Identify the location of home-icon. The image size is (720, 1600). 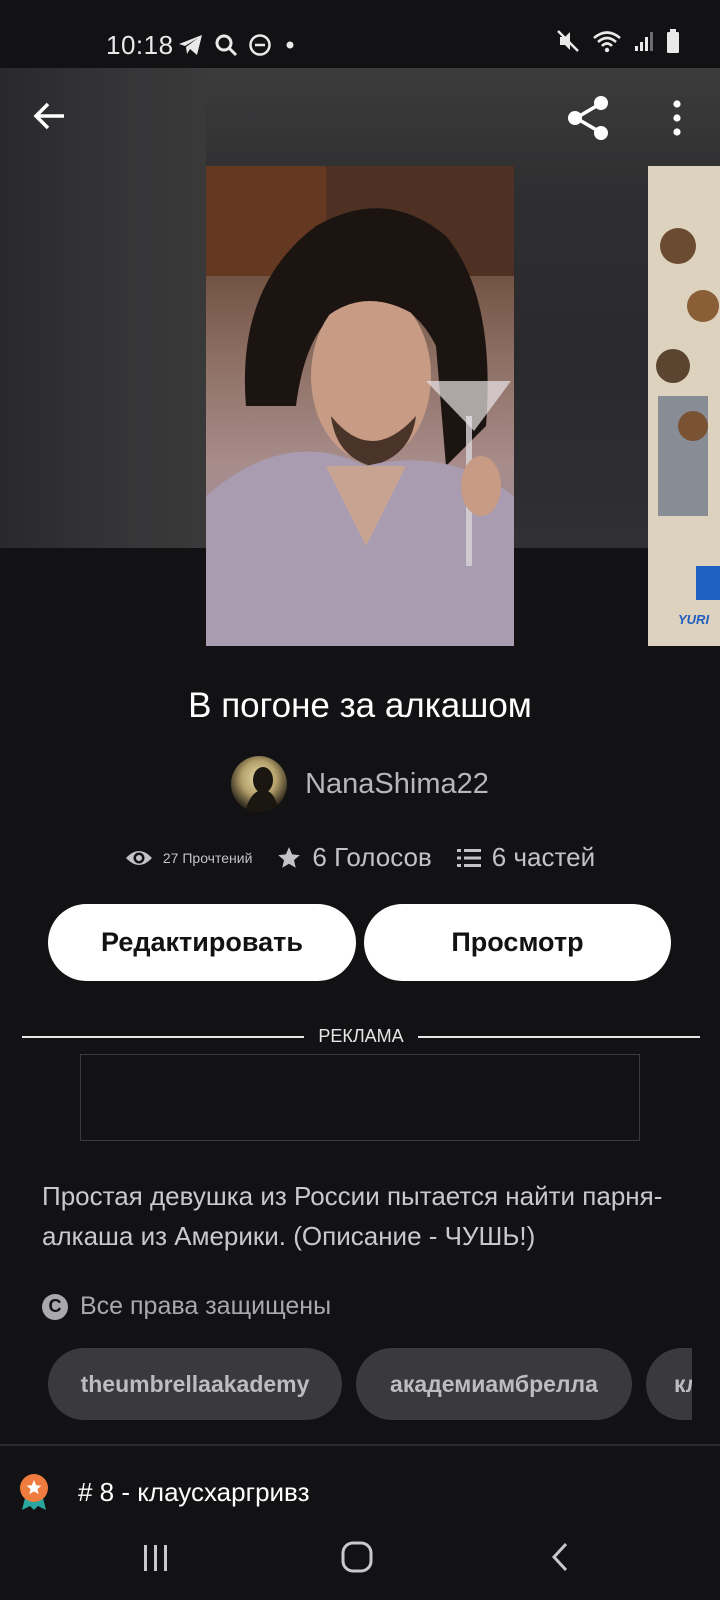
(357, 1557).